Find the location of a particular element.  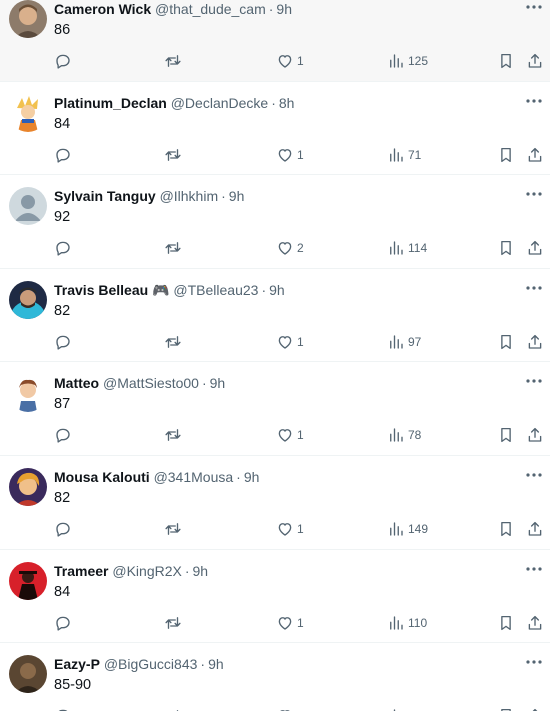

handle: @TBelleau23 is located at coordinates (215, 290).